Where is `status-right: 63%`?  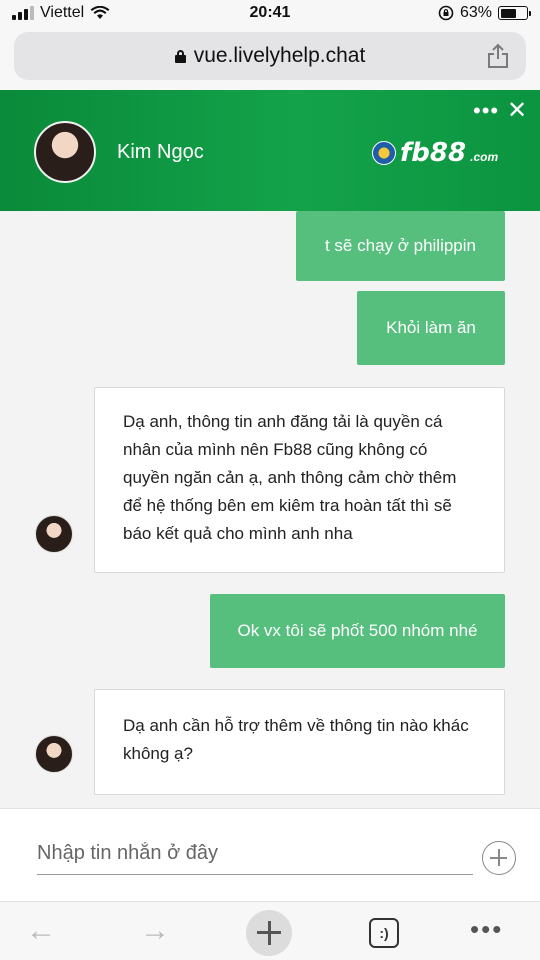
status-right: 63% is located at coordinates (484, 13).